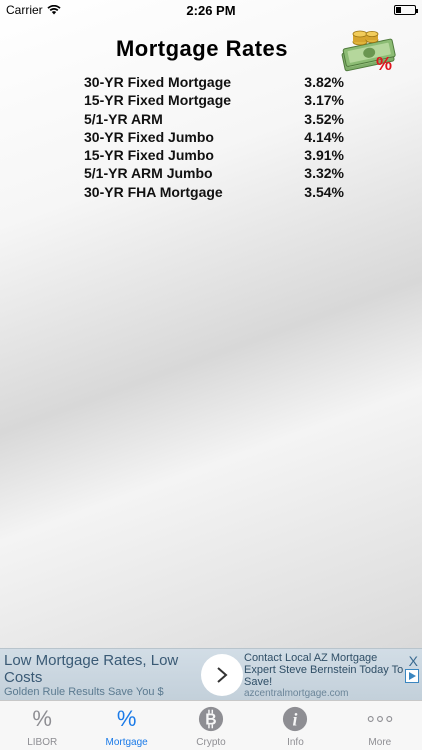 This screenshot has width=422, height=750. I want to click on status-time: 2:26 PM, so click(211, 10).